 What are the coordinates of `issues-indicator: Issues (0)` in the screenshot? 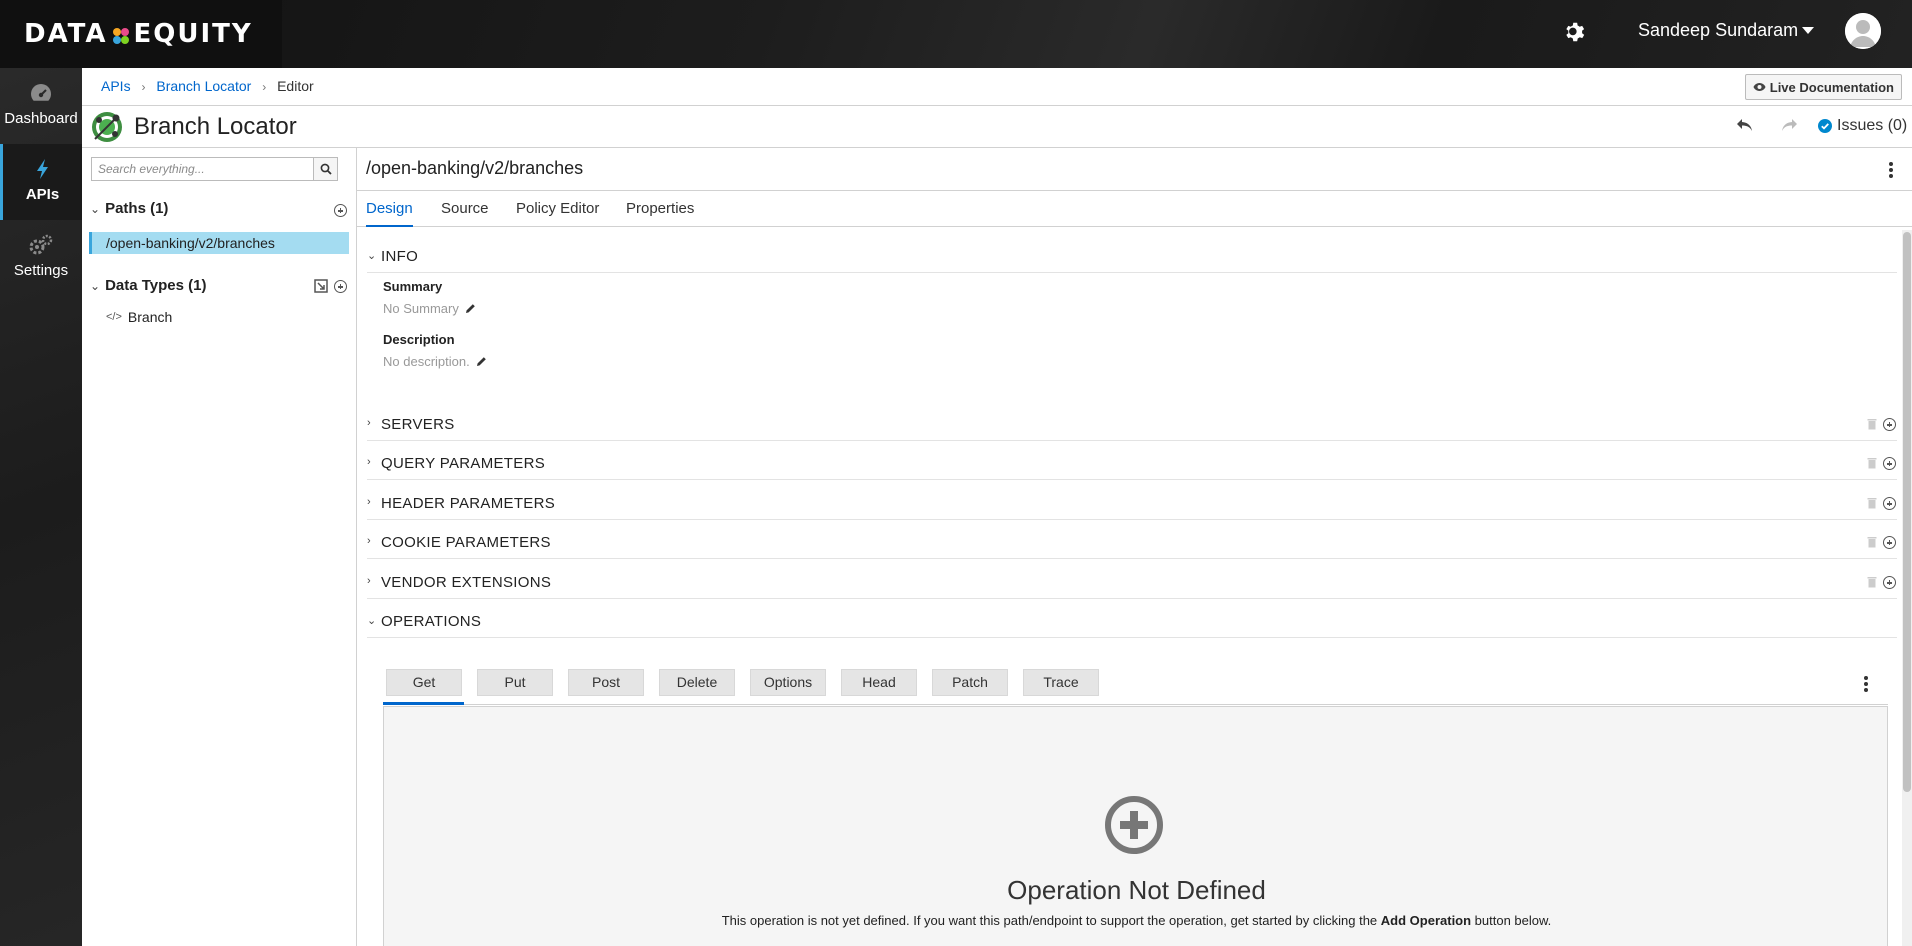 It's located at (1862, 126).